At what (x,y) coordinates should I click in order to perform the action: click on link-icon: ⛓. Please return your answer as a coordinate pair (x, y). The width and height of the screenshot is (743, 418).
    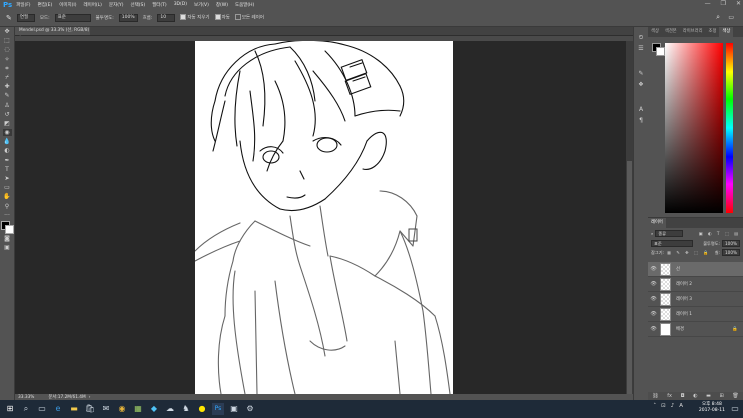
    Looking at the image, I should click on (655, 396).